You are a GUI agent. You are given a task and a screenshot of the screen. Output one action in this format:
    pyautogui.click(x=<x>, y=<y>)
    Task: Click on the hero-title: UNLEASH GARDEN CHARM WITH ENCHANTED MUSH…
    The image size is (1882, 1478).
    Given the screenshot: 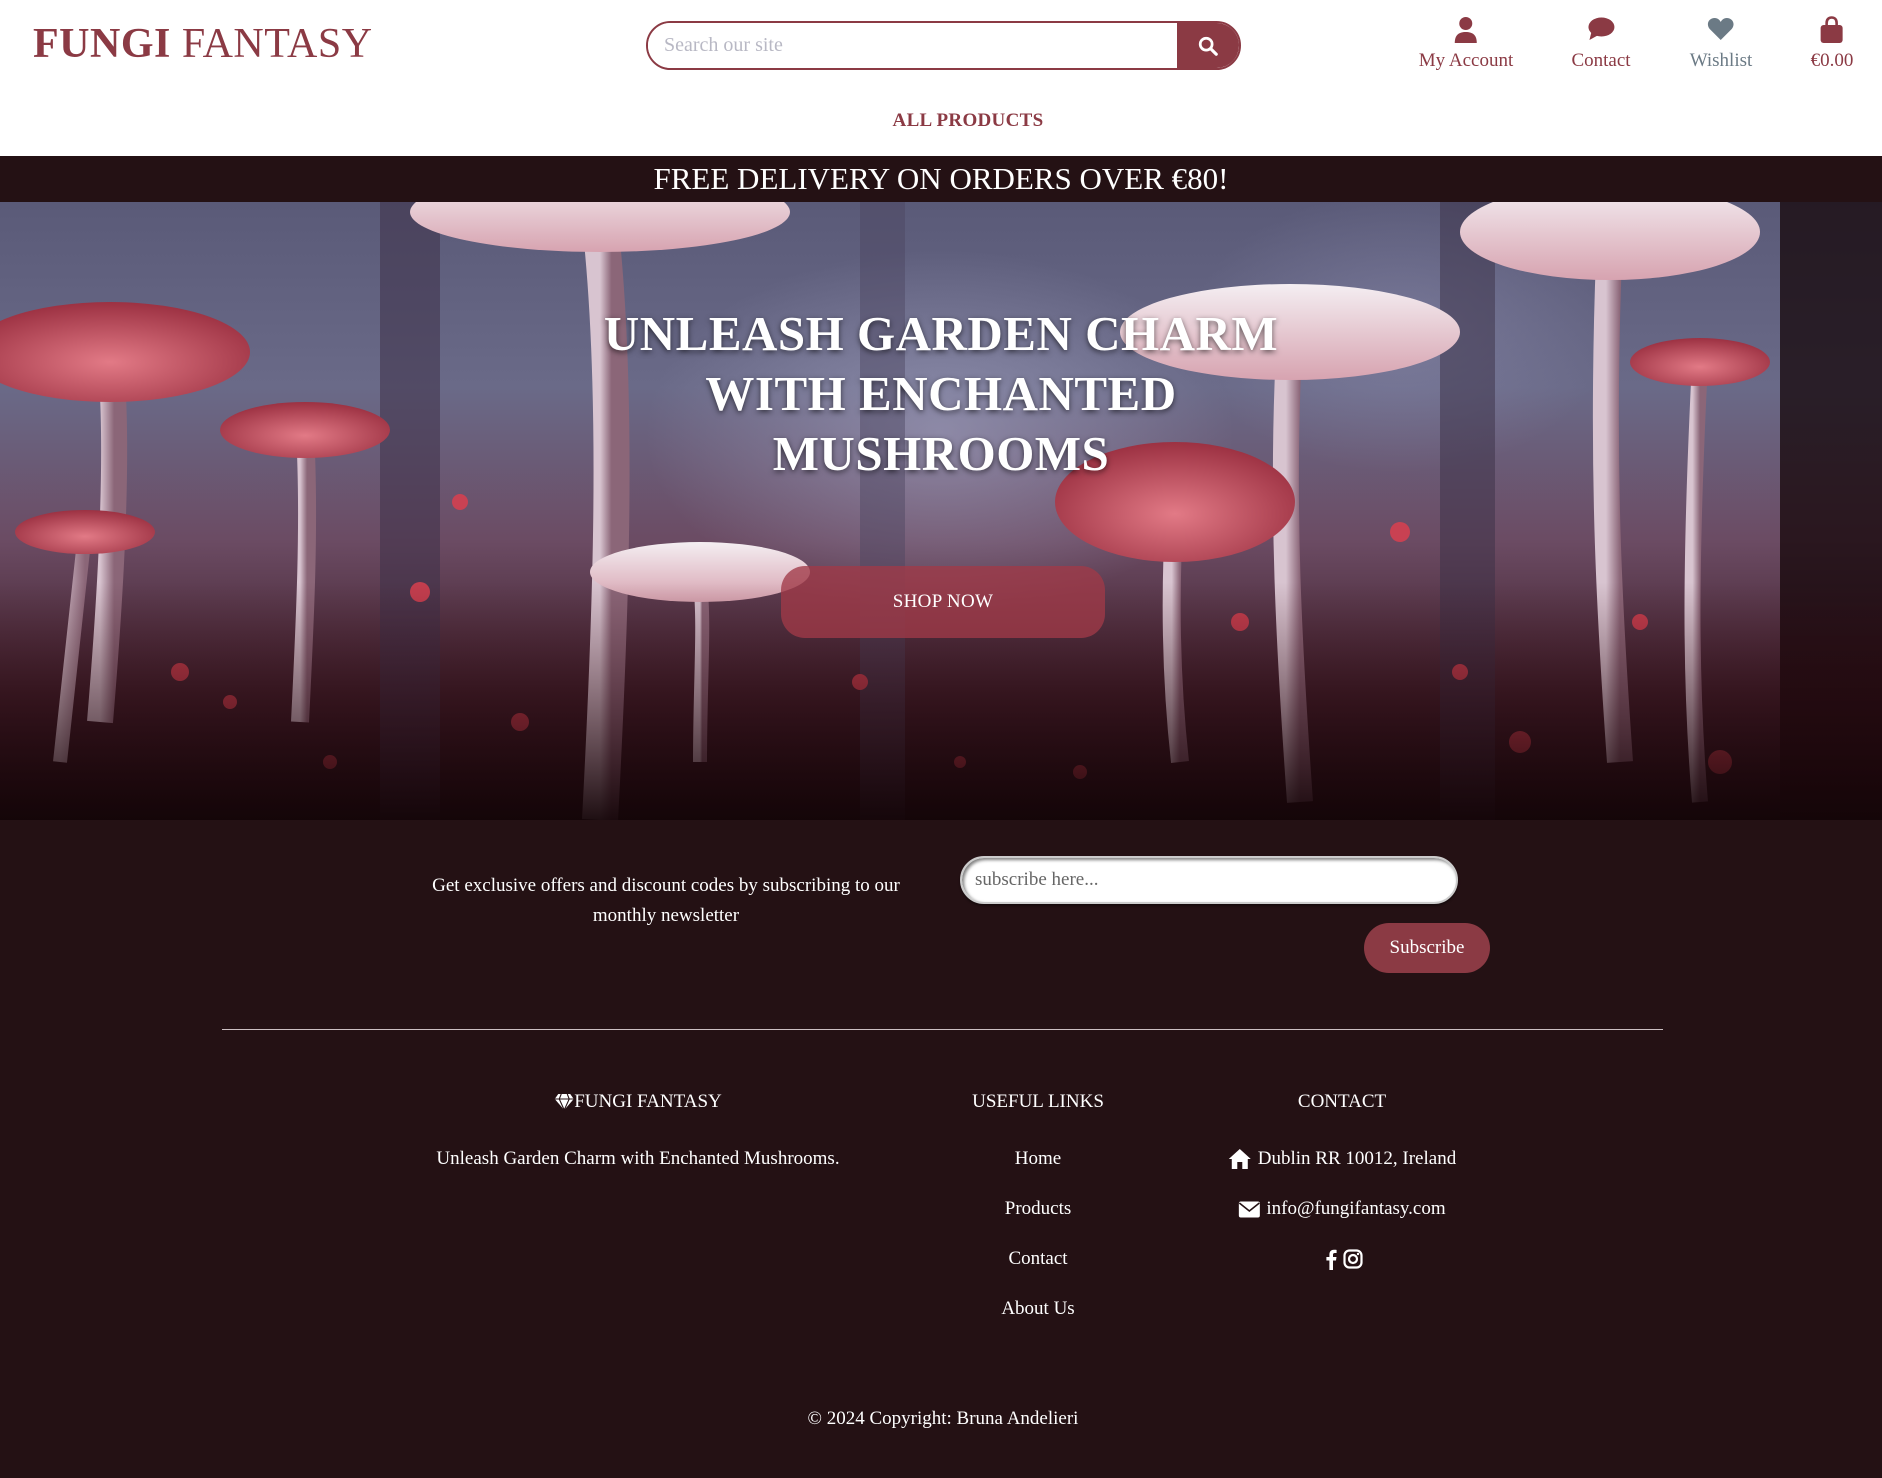 What is the action you would take?
    pyautogui.click(x=941, y=393)
    